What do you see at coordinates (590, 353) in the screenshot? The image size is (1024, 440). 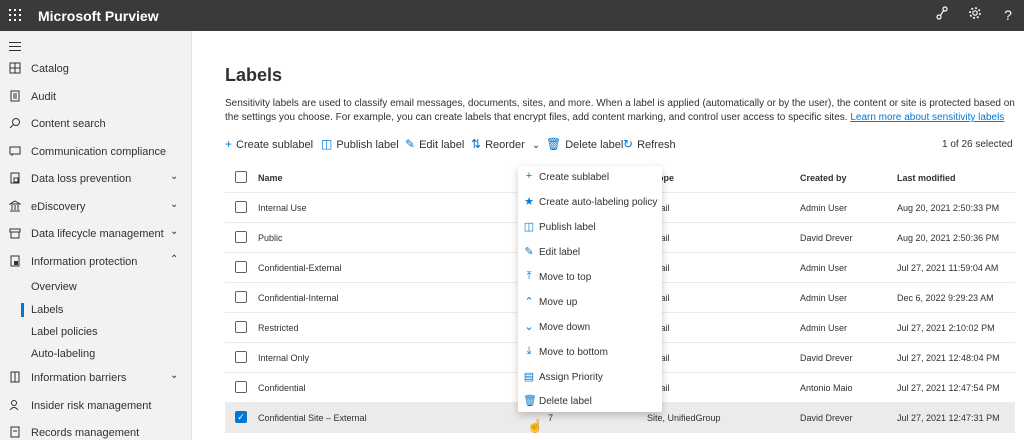 I see `menu-item-move-to-bottom: ⤓ Move to bottom` at bounding box center [590, 353].